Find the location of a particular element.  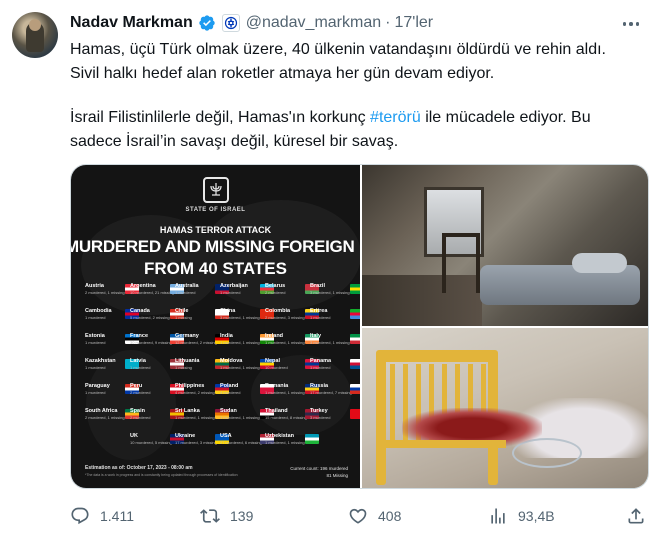

country-name: Thailand is located at coordinates (276, 411).